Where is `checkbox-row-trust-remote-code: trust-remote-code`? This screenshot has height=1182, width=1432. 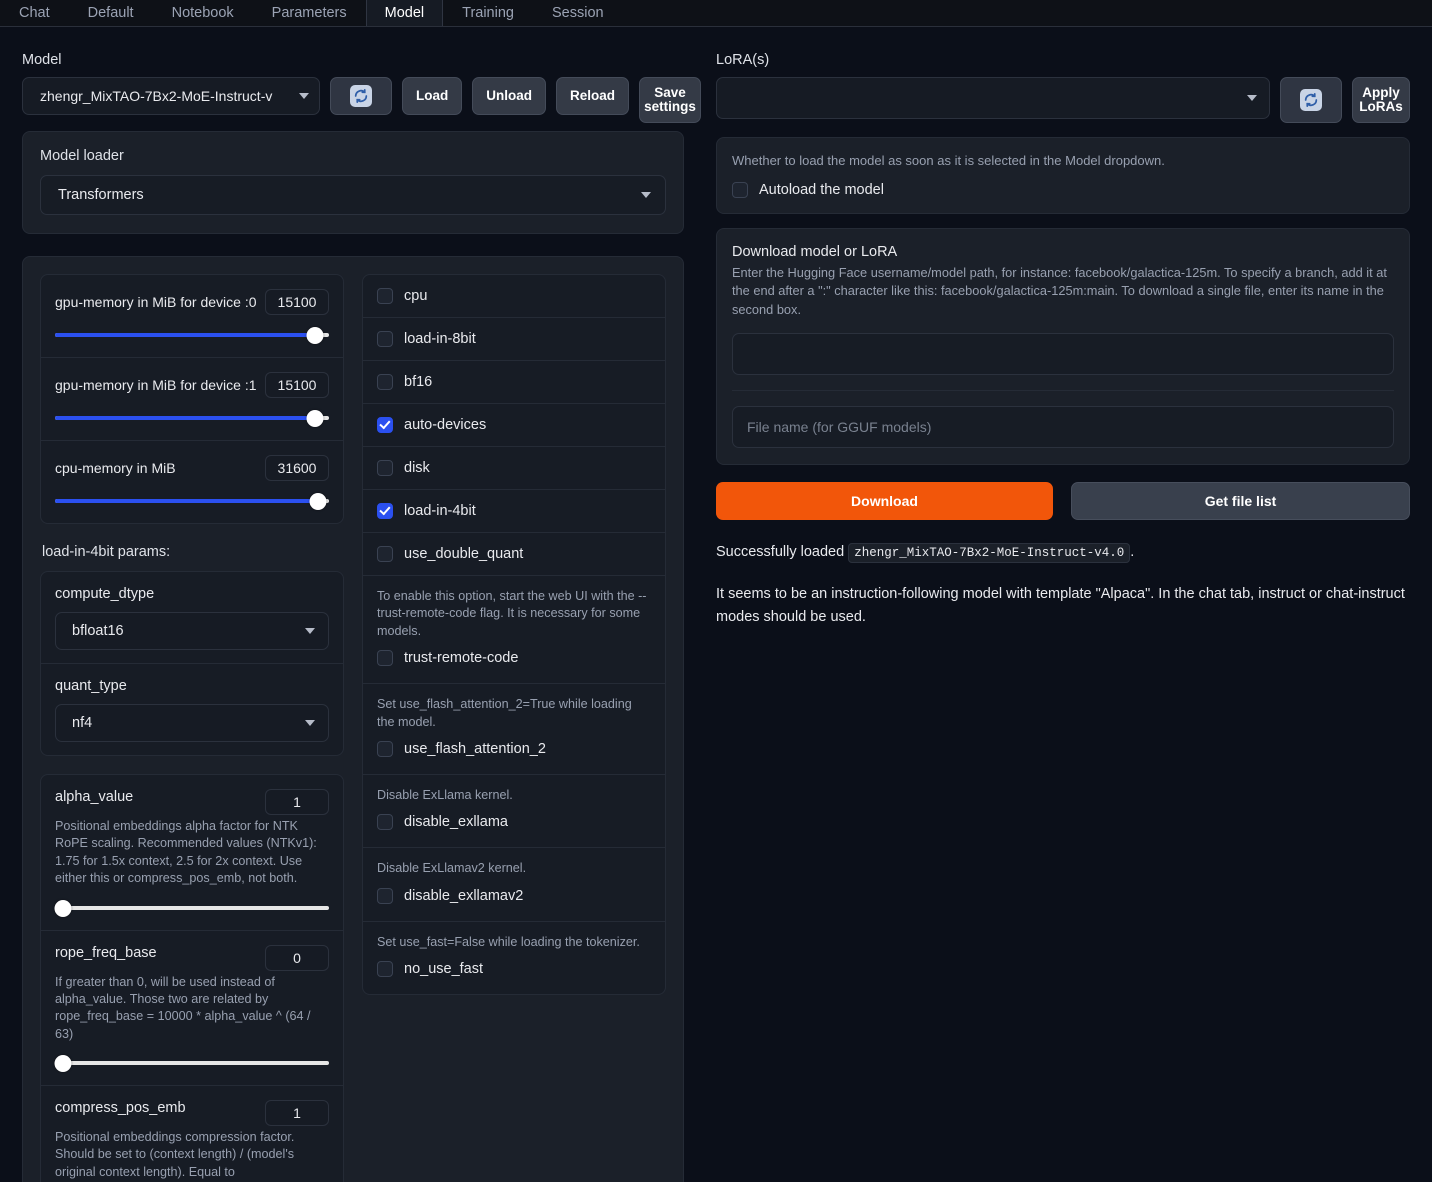
checkbox-row-trust-remote-code: trust-remote-code is located at coordinates (514, 659).